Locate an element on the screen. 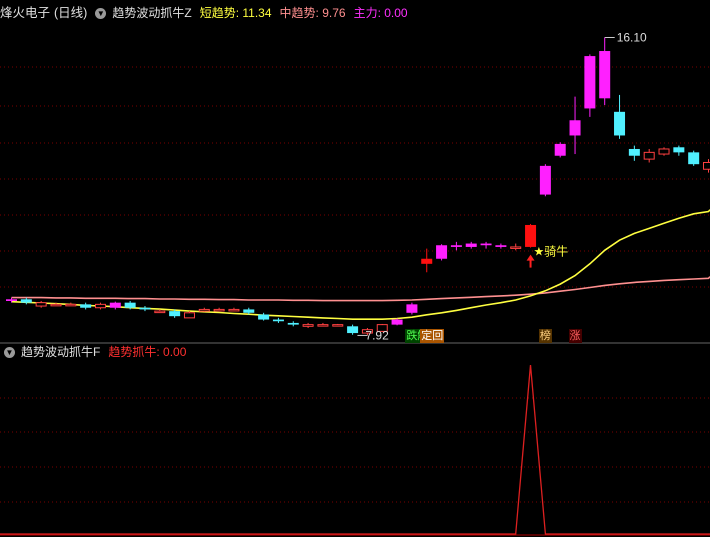  high-price-label: 16.10 is located at coordinates (632, 38).